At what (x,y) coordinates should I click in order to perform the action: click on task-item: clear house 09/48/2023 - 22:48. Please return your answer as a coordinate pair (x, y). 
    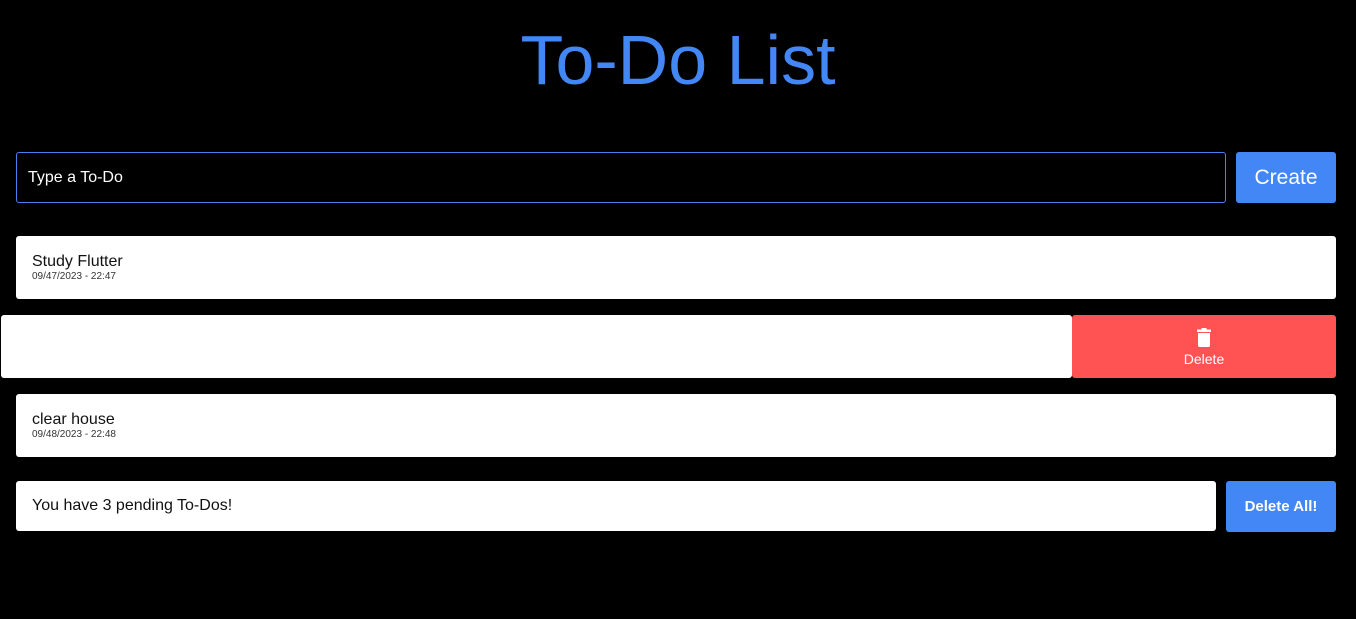
    Looking at the image, I should click on (676, 425).